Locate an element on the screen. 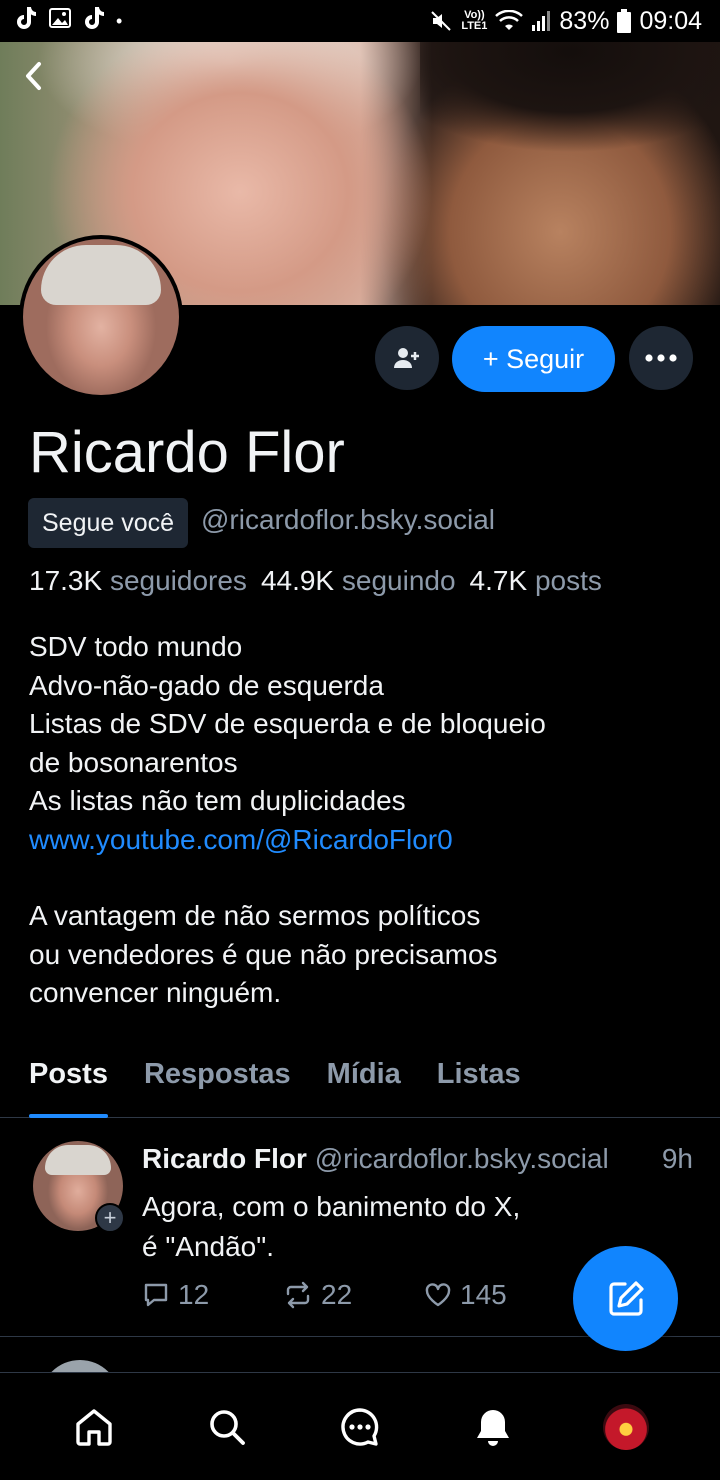  avatar is located at coordinates (625, 1426).